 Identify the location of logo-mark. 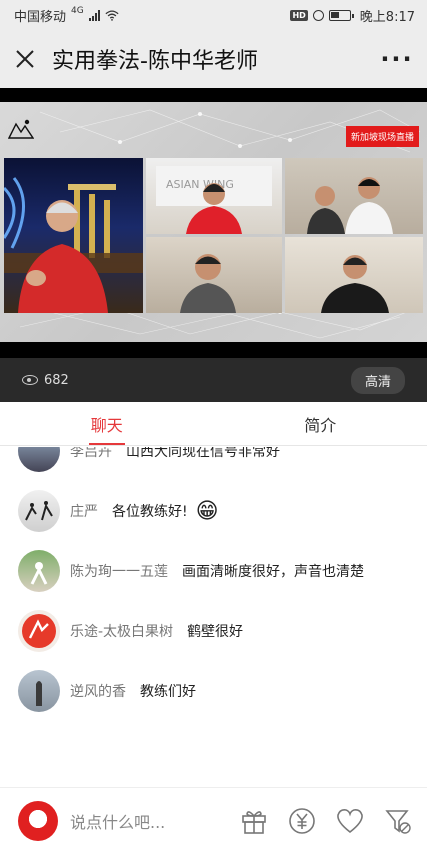
(21, 129).